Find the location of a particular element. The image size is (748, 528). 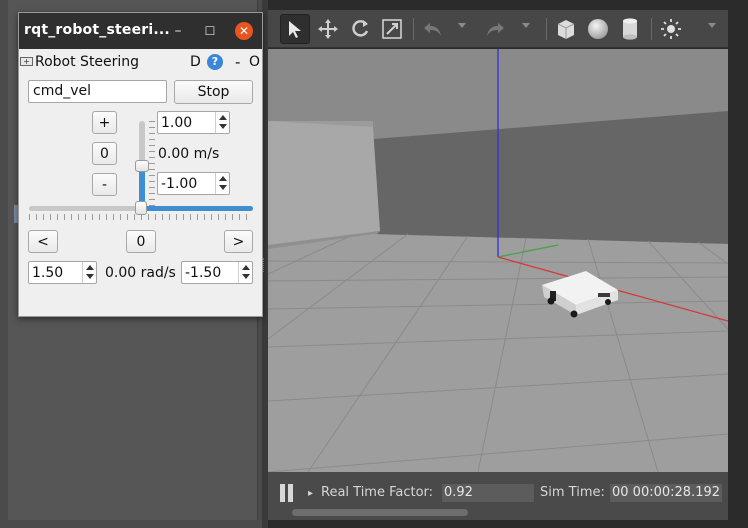

gazebo-toolbar is located at coordinates (498, 29).